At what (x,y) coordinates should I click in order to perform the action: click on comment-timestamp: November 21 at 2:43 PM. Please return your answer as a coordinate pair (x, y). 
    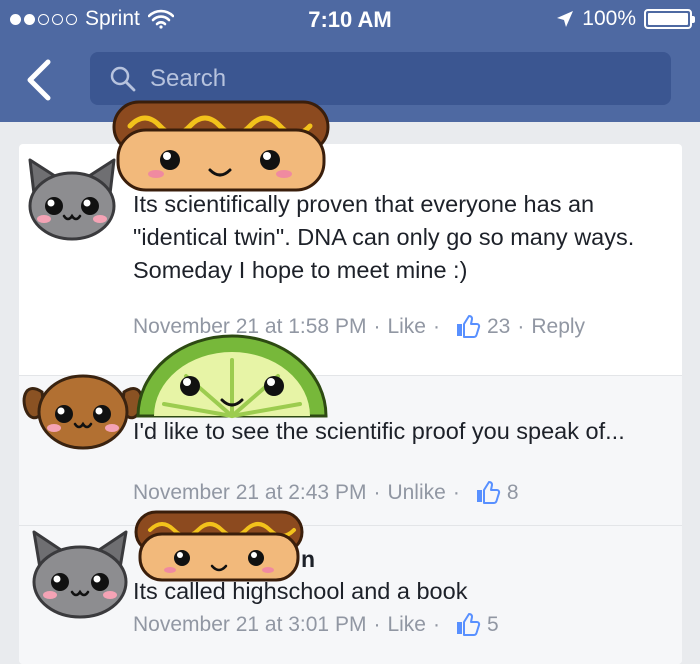
    Looking at the image, I should click on (249, 493).